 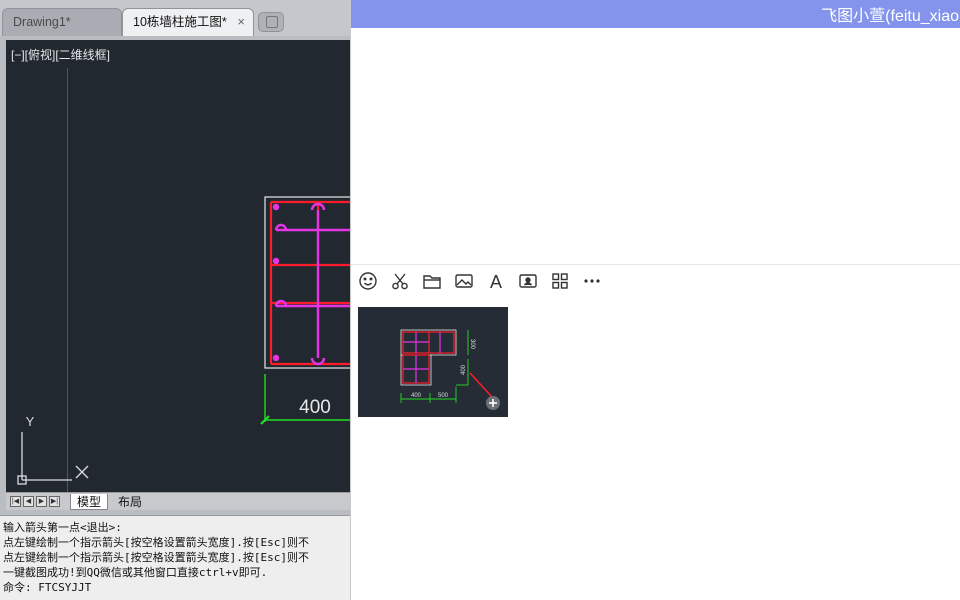 I want to click on new-tab-button, so click(x=271, y=22).